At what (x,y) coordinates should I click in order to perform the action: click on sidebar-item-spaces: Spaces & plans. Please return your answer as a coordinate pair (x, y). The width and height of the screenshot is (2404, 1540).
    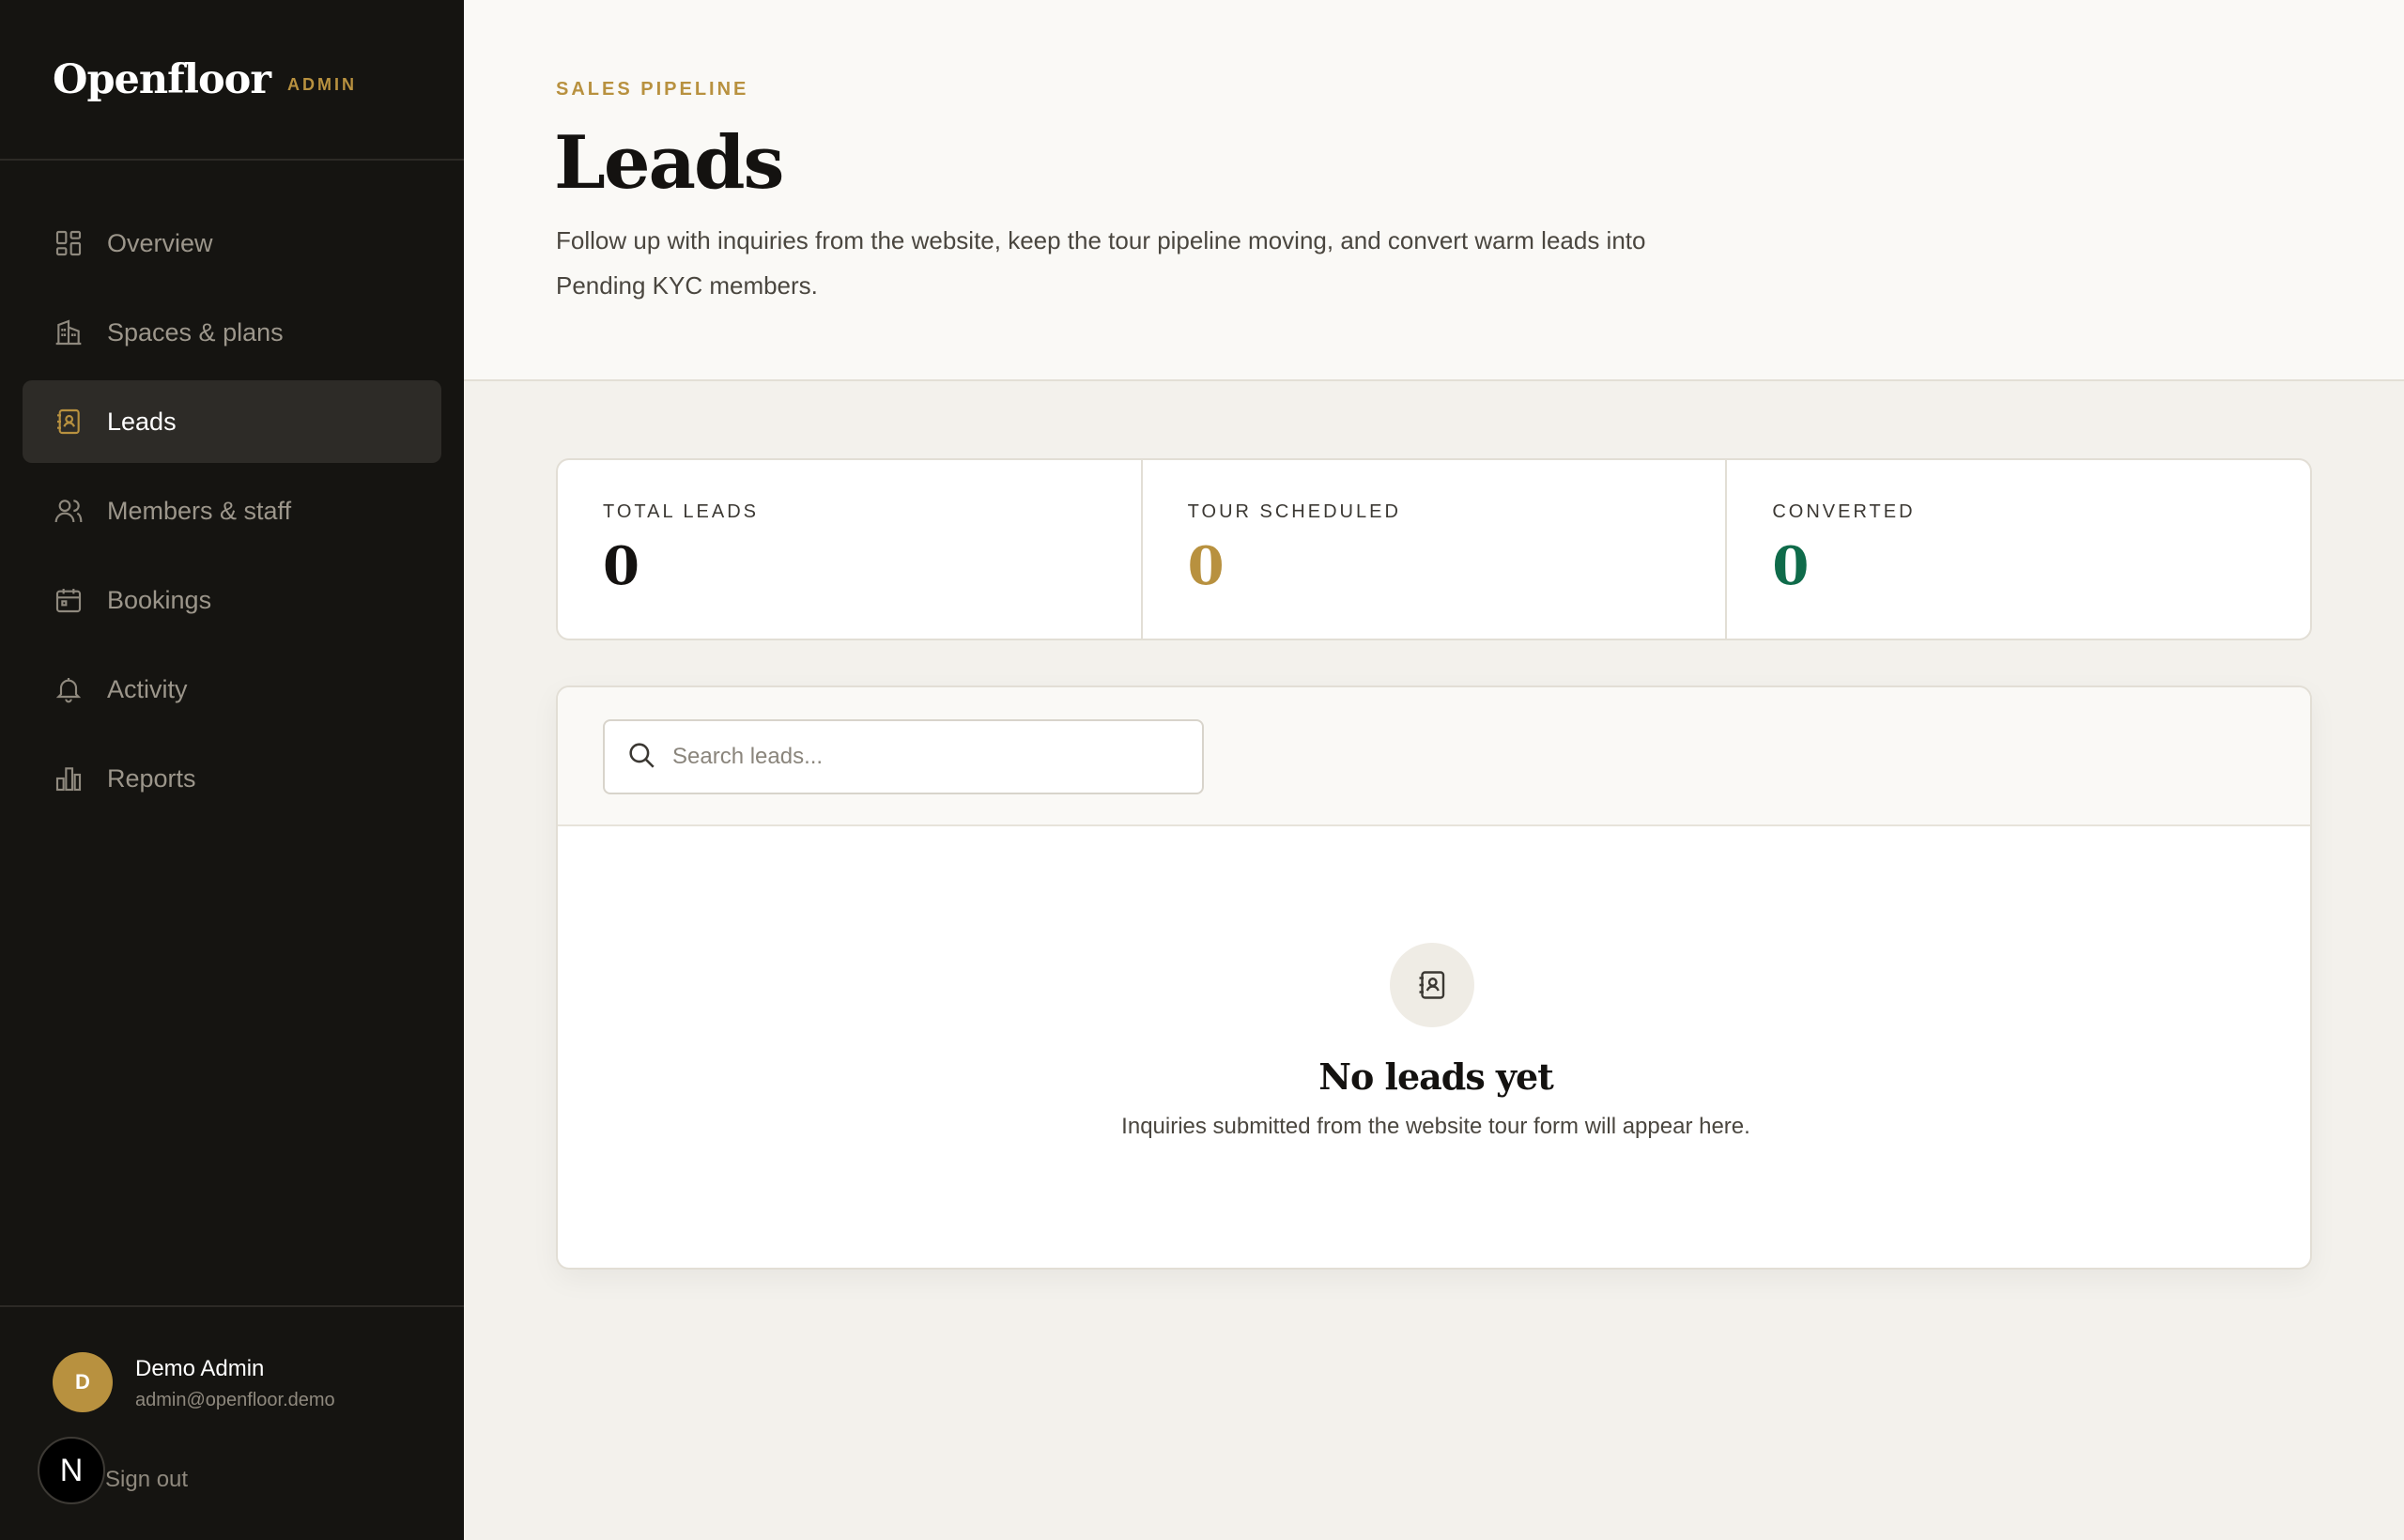
    Looking at the image, I should click on (232, 332).